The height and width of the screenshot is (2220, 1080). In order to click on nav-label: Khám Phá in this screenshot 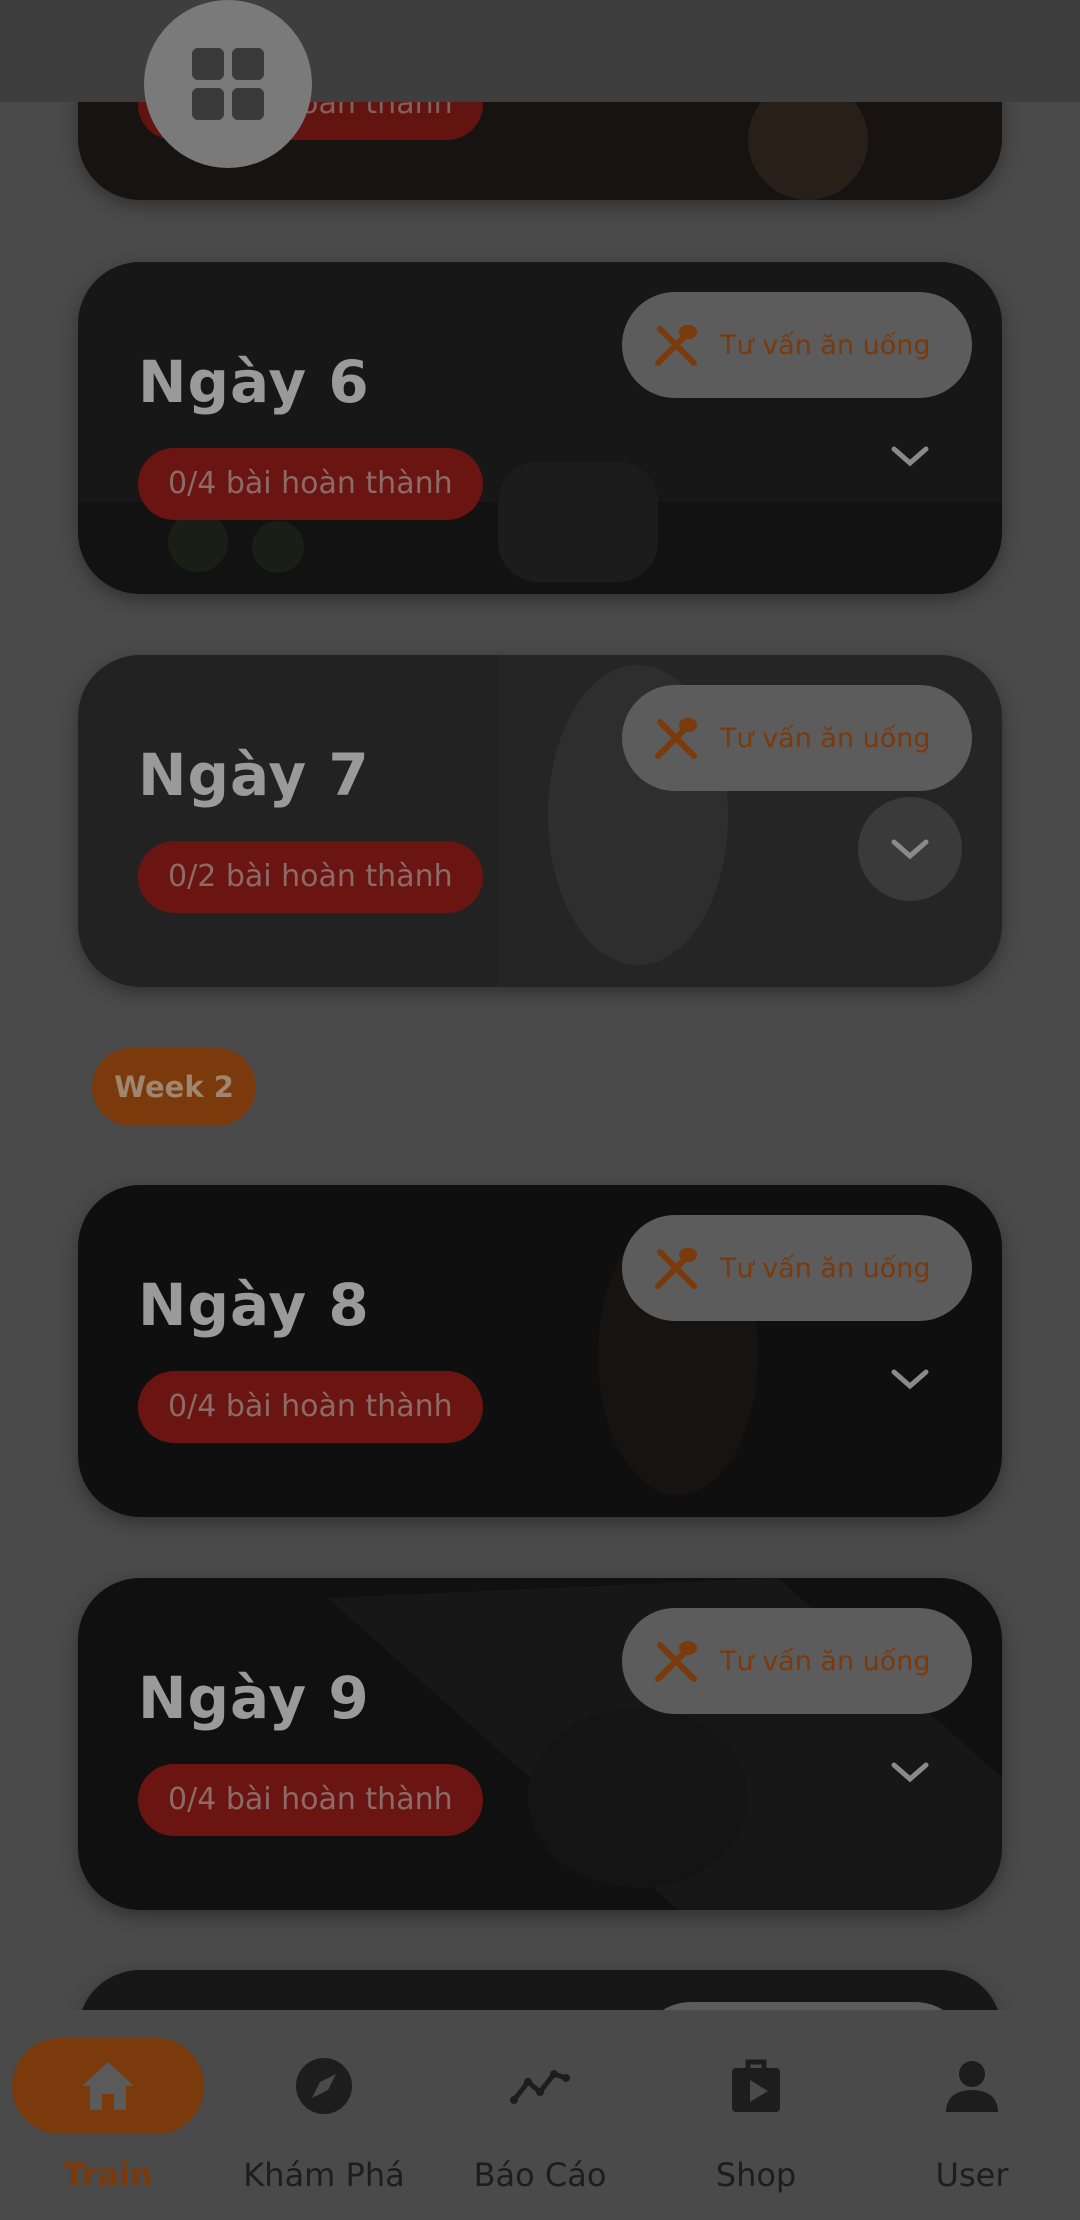, I will do `click(324, 2175)`.